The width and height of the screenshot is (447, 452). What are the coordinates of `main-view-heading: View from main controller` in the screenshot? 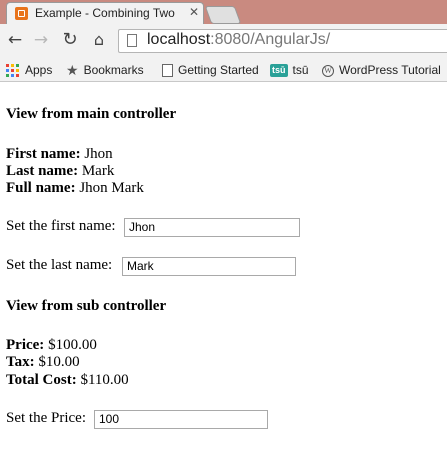 It's located at (91, 114).